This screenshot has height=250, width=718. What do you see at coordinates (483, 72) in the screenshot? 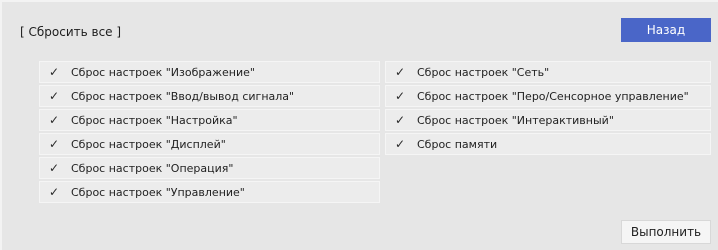
I see `reset-item-label: Сброс настроек "Сеть"` at bounding box center [483, 72].